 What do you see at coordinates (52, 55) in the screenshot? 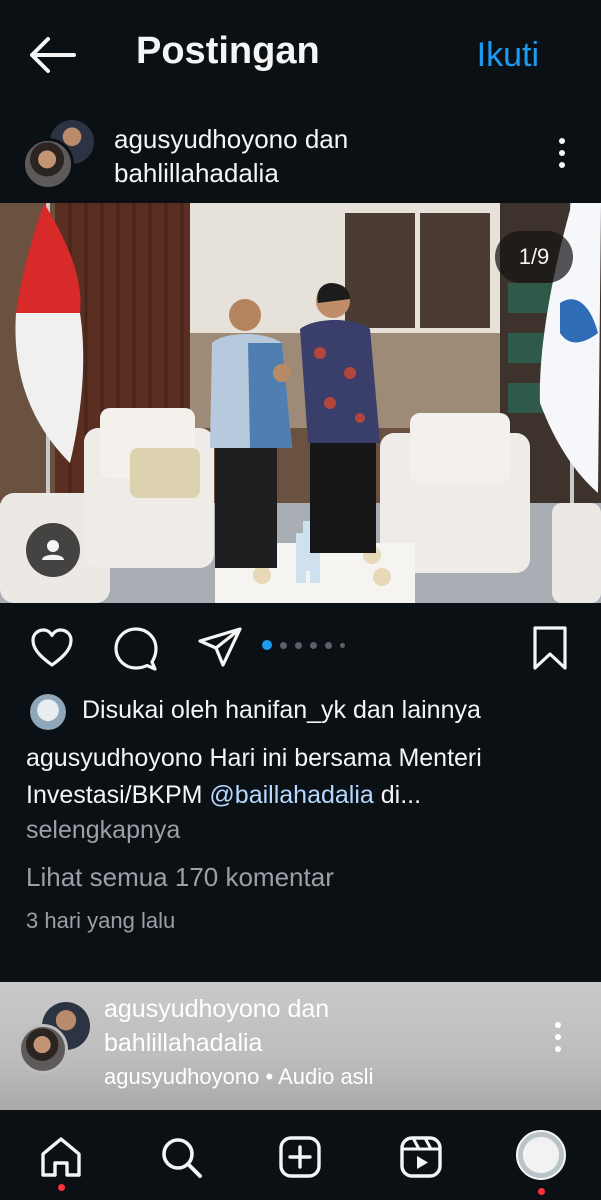
I see `back-arrow-icon` at bounding box center [52, 55].